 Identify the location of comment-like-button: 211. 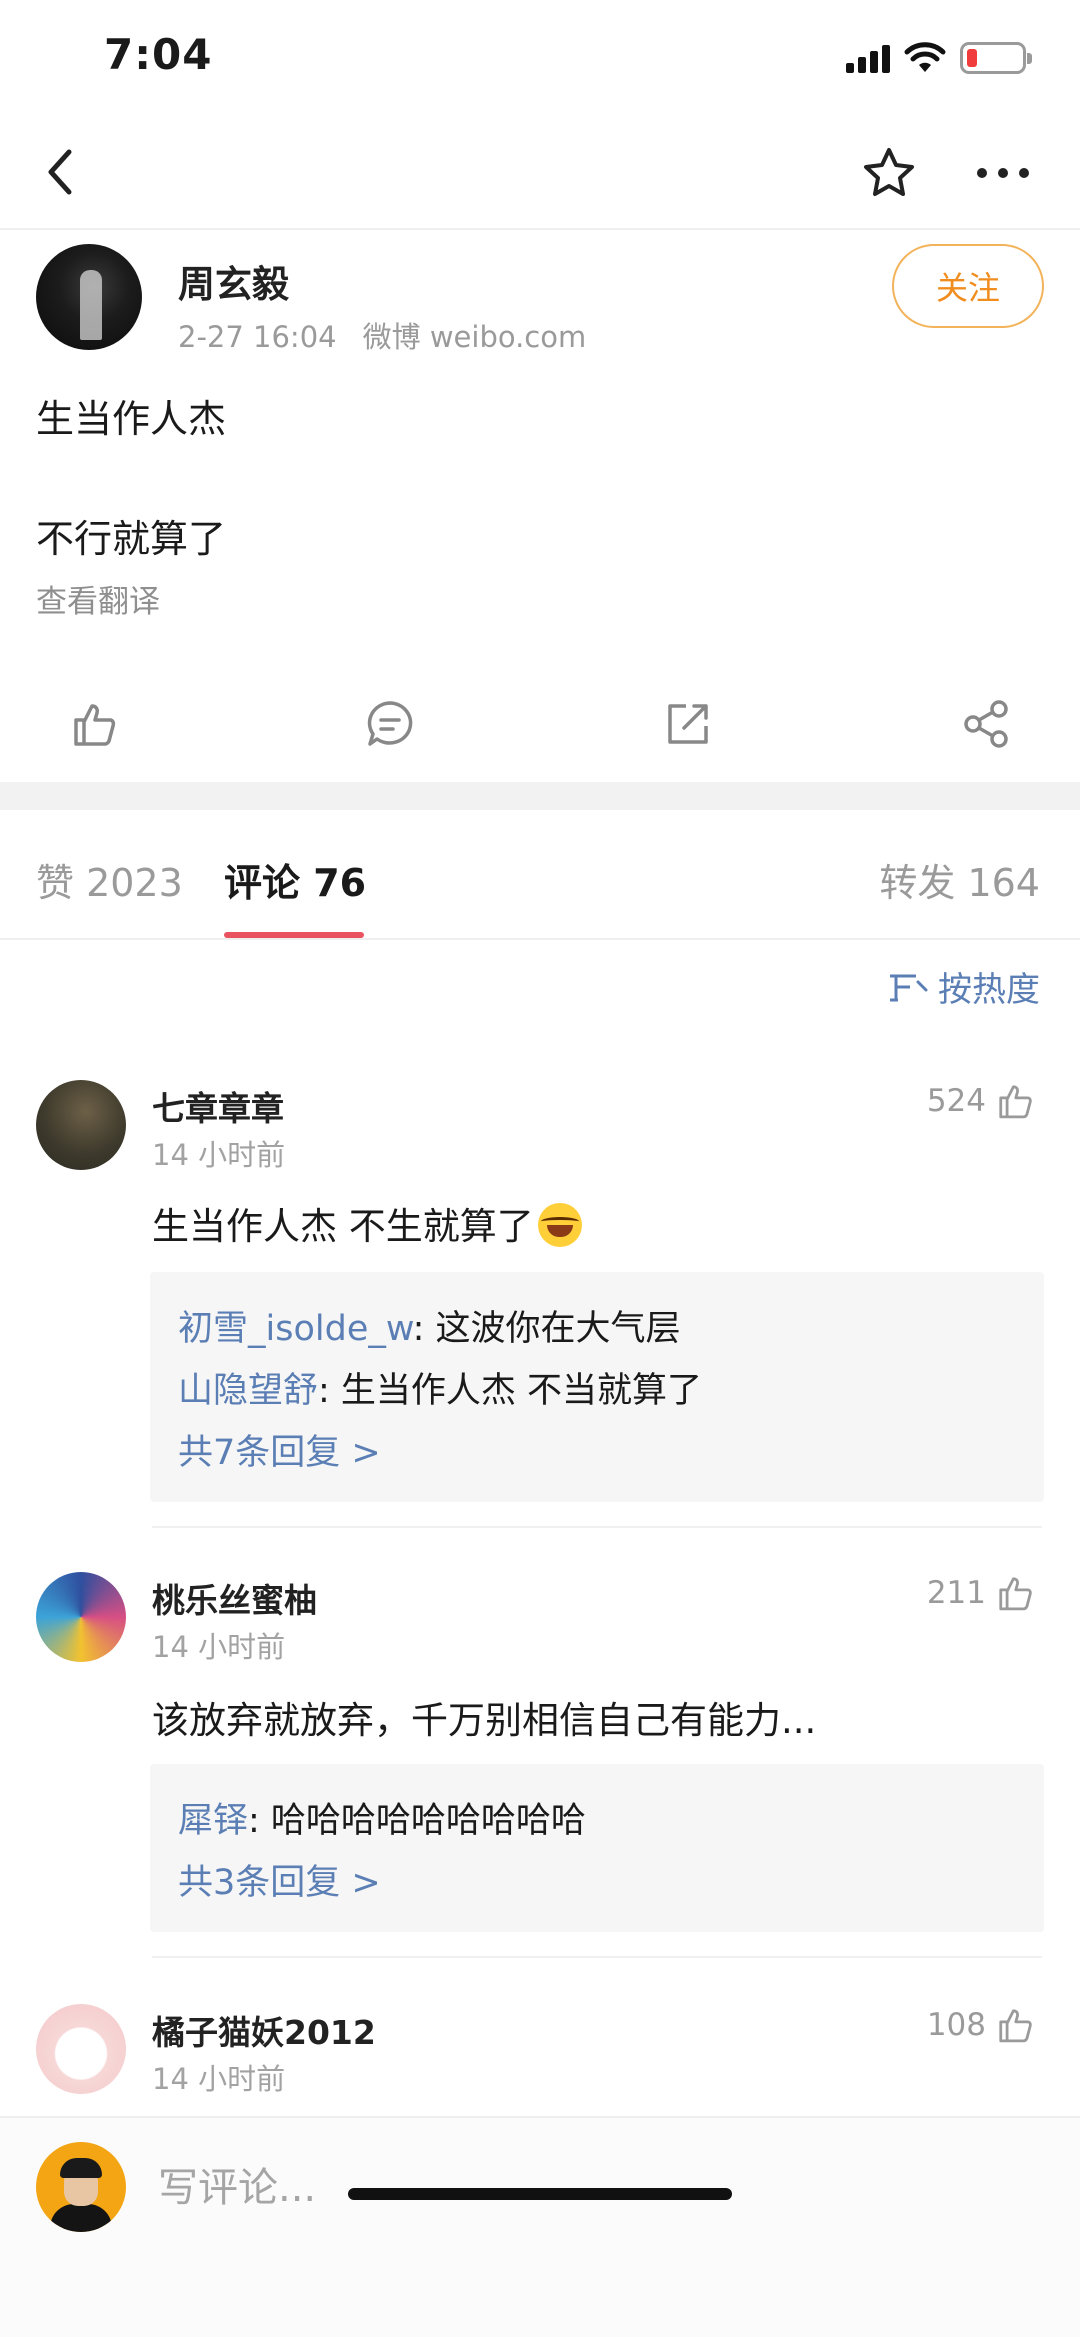
(980, 1593).